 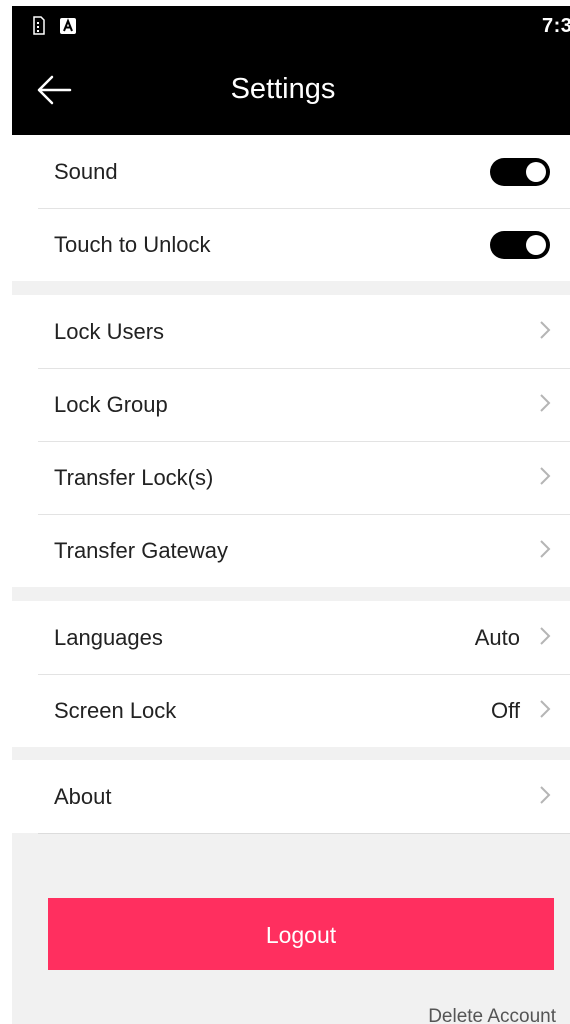 What do you see at coordinates (39, 25) in the screenshot?
I see `sim-card-icon` at bounding box center [39, 25].